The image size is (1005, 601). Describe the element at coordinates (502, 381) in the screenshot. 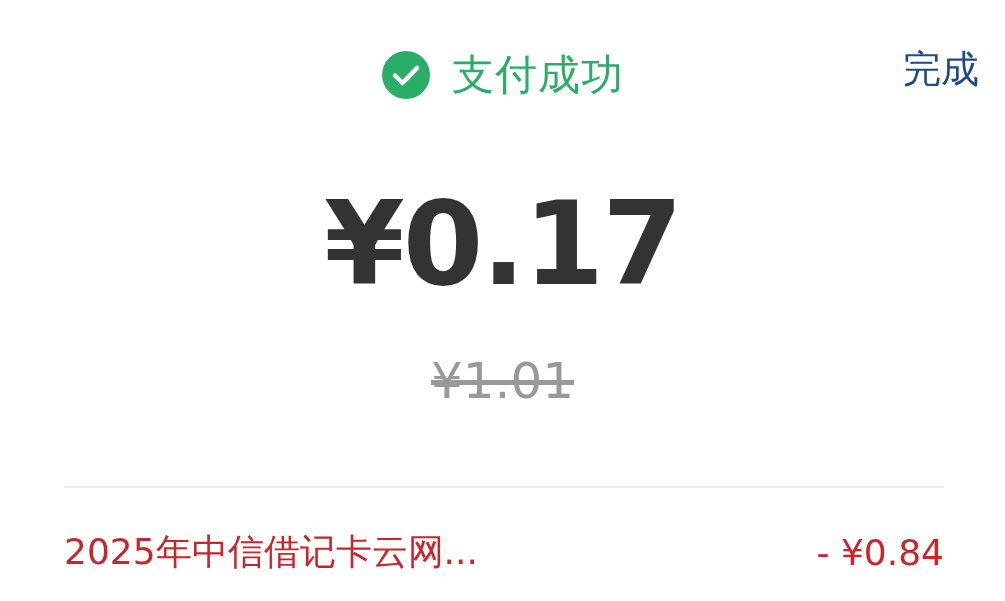

I see `original-amount: ¥1.01` at that location.